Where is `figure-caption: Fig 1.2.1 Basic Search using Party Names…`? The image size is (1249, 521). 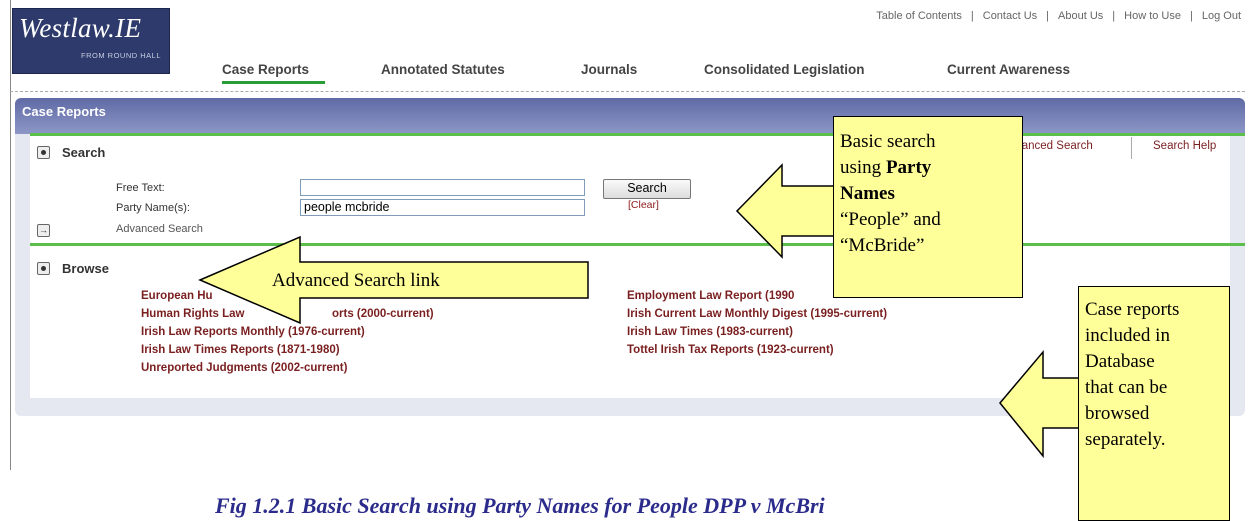
figure-caption: Fig 1.2.1 Basic Search using Party Names… is located at coordinates (520, 505).